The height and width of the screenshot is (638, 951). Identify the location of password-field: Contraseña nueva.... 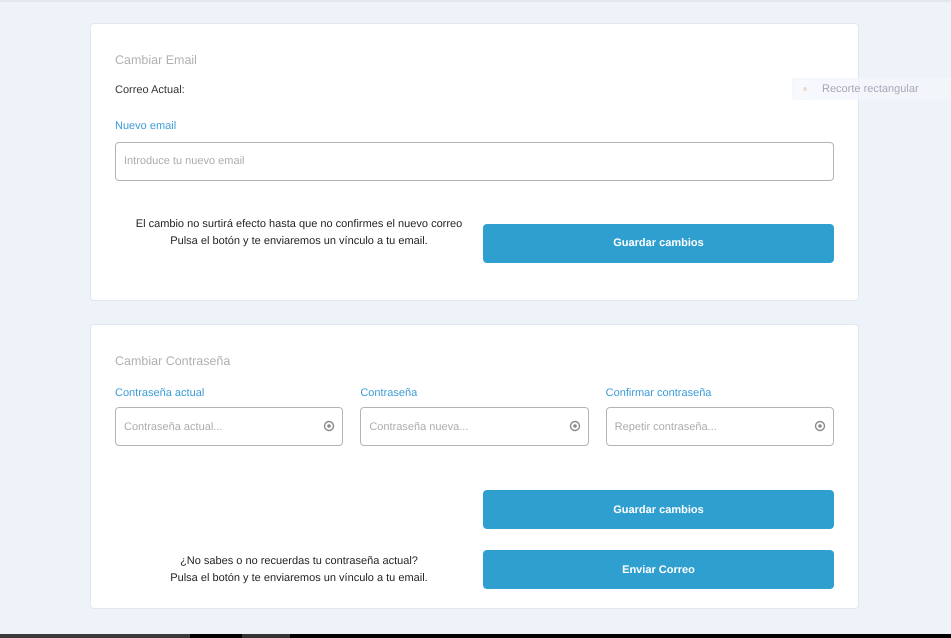
(474, 426).